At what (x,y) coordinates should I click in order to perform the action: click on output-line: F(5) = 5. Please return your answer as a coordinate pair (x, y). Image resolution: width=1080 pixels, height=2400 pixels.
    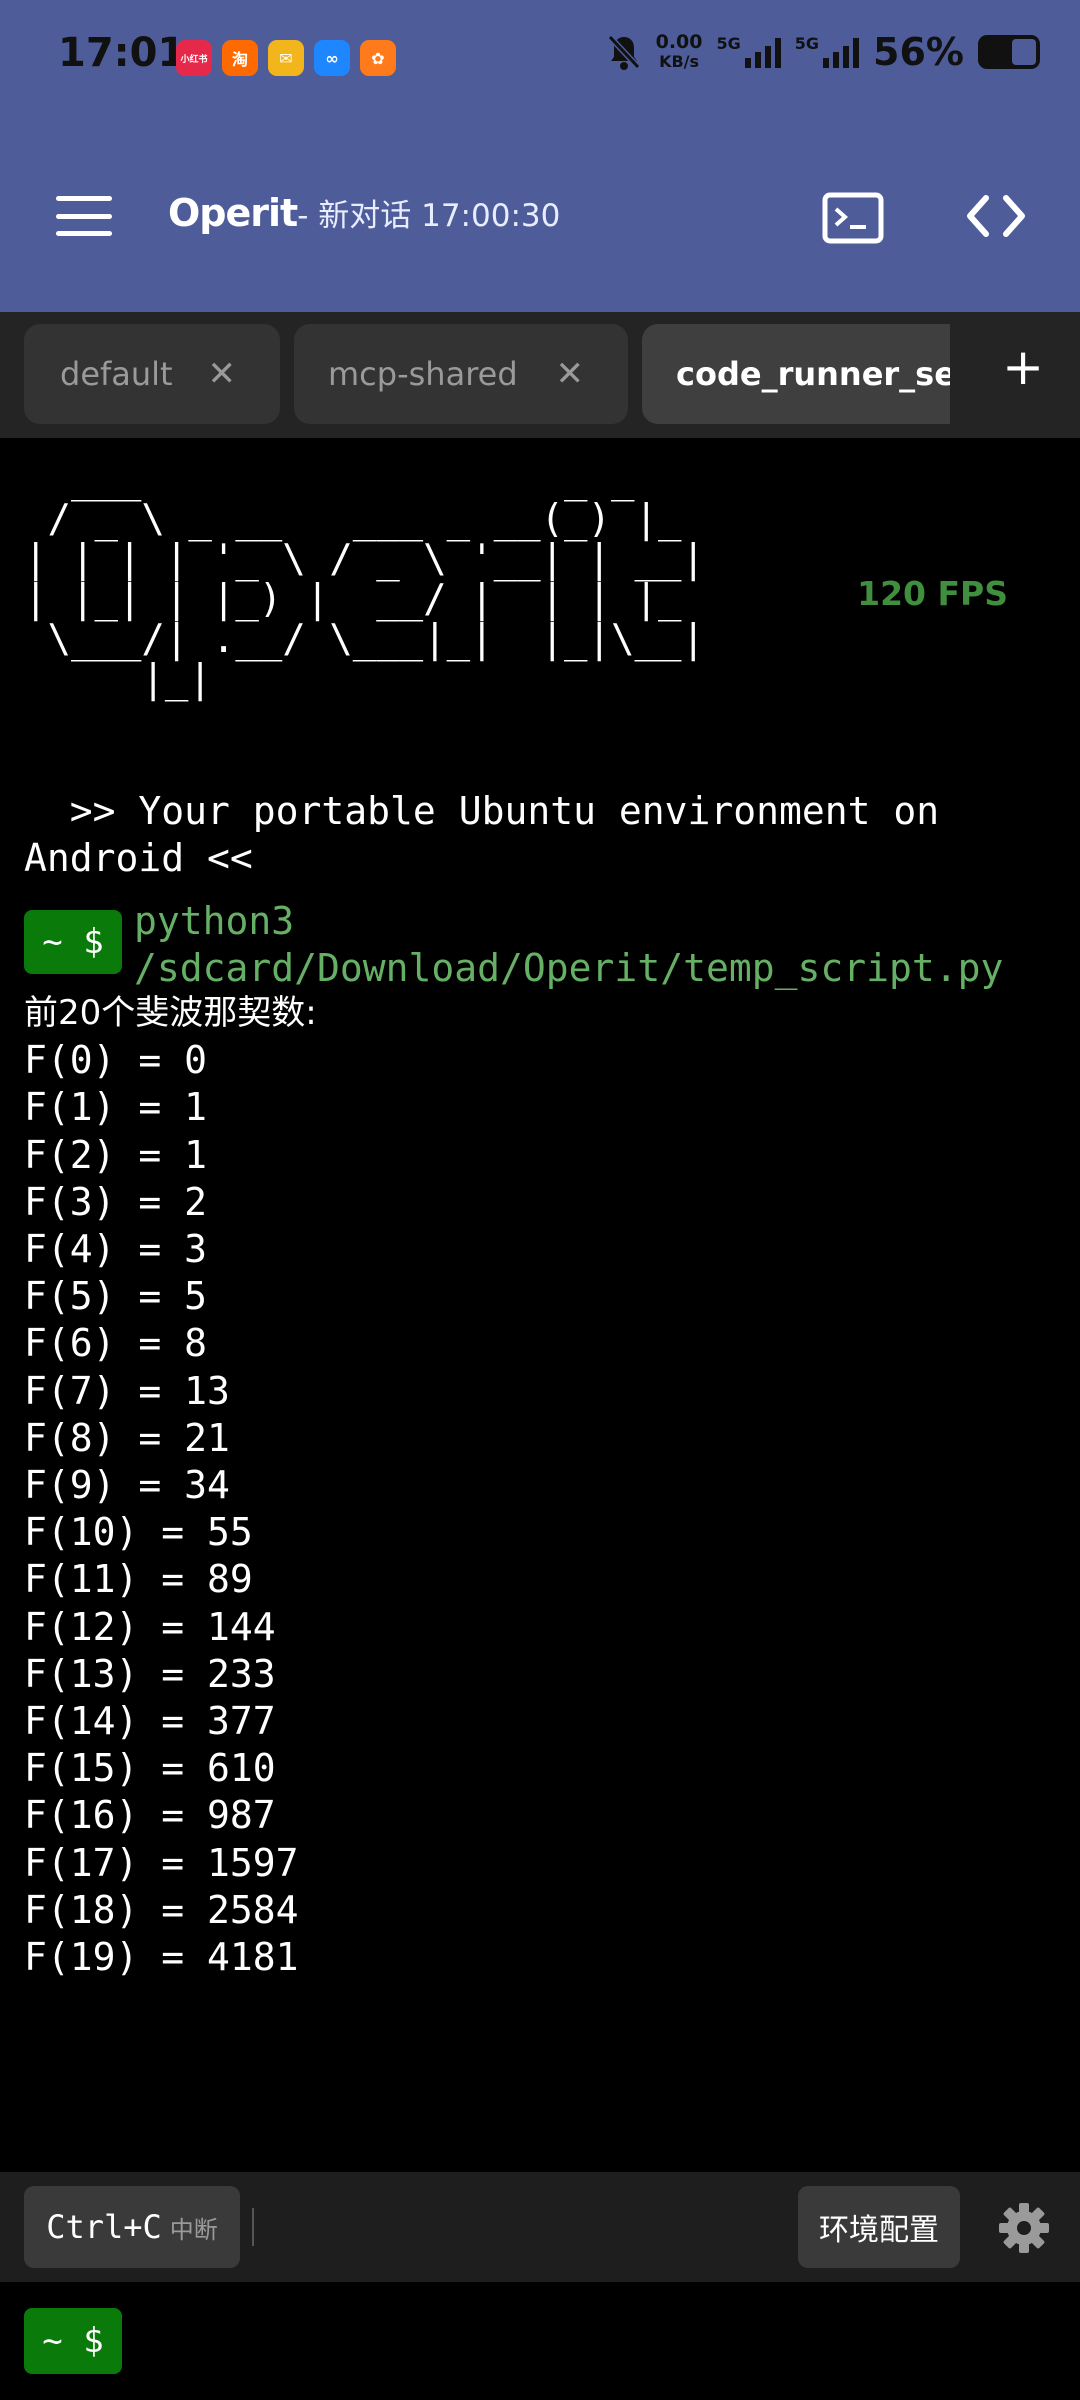
    Looking at the image, I should click on (116, 1296).